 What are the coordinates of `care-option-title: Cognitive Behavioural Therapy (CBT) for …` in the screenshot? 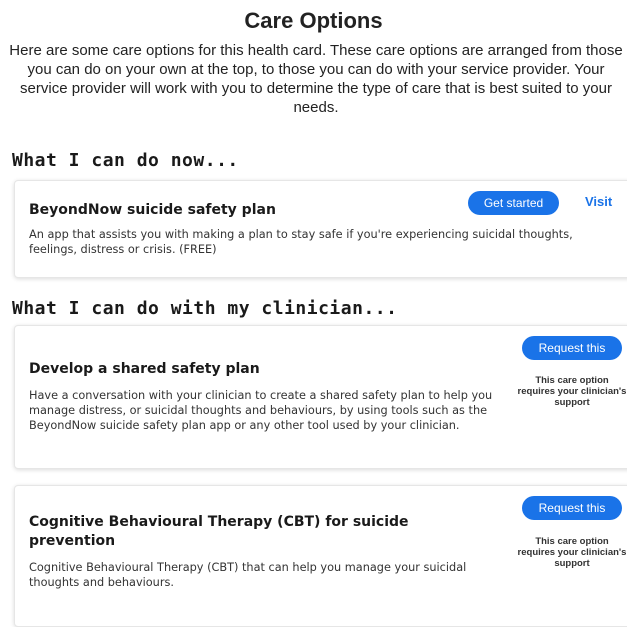 It's located at (219, 531).